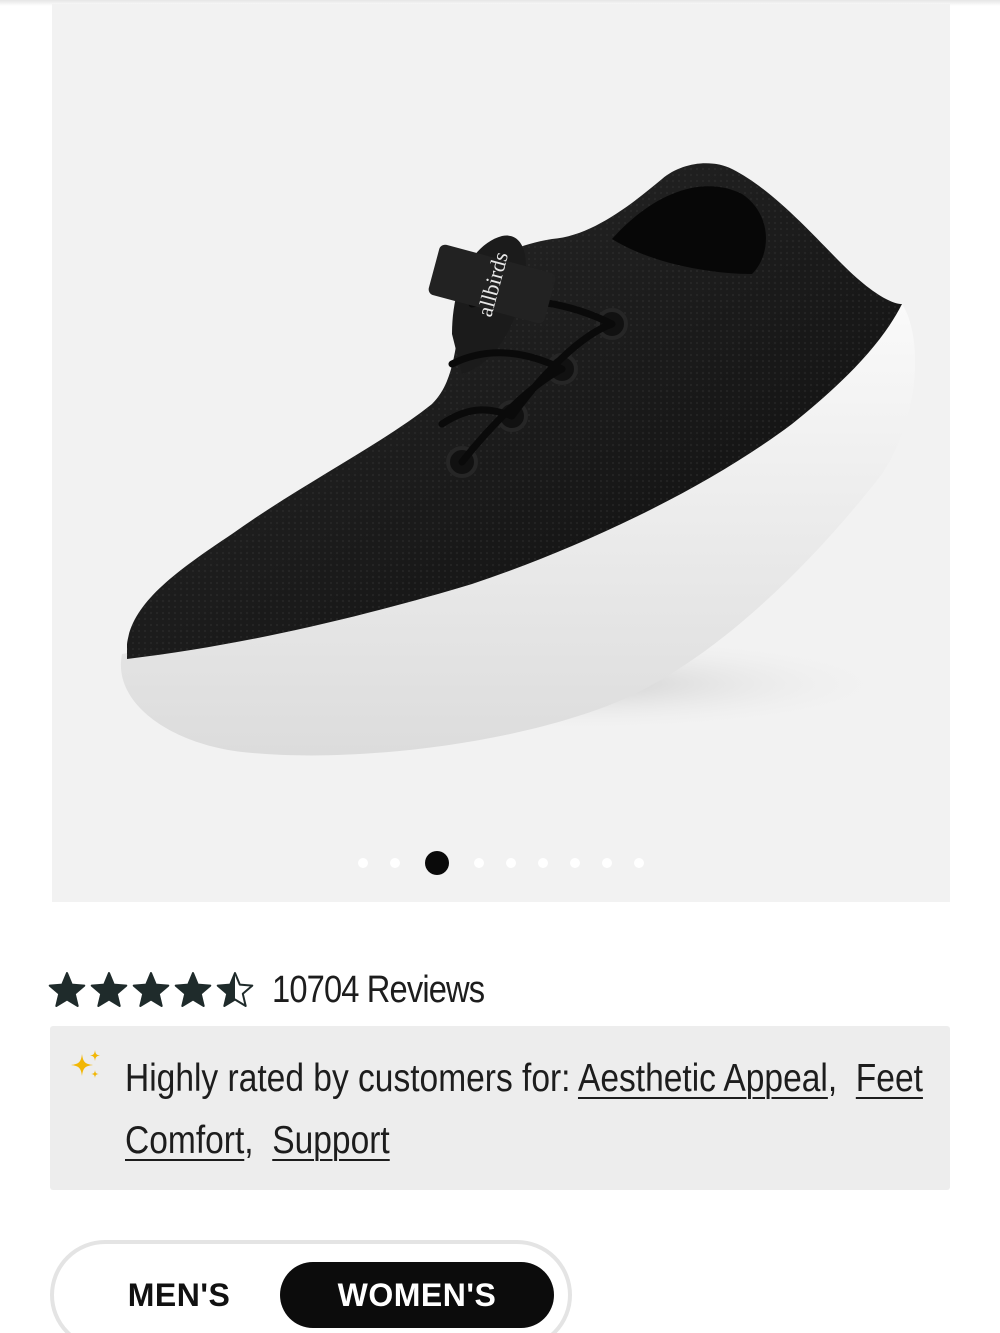  I want to click on gender-toggle: MEN'S WOMEN'S, so click(311, 1286).